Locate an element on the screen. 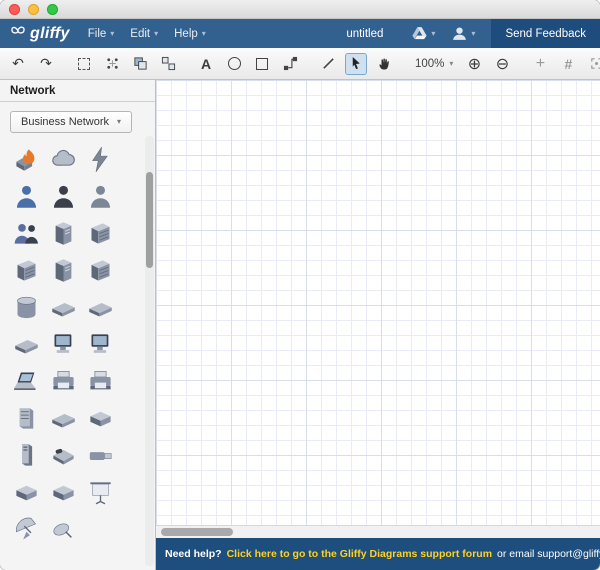 The width and height of the screenshot is (600, 570). printer-shape is located at coordinates (63, 381).